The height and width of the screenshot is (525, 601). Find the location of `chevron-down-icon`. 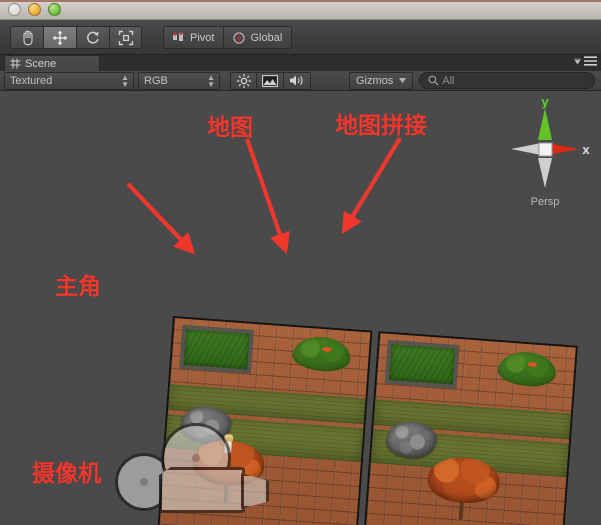

chevron-down-icon is located at coordinates (577, 61).